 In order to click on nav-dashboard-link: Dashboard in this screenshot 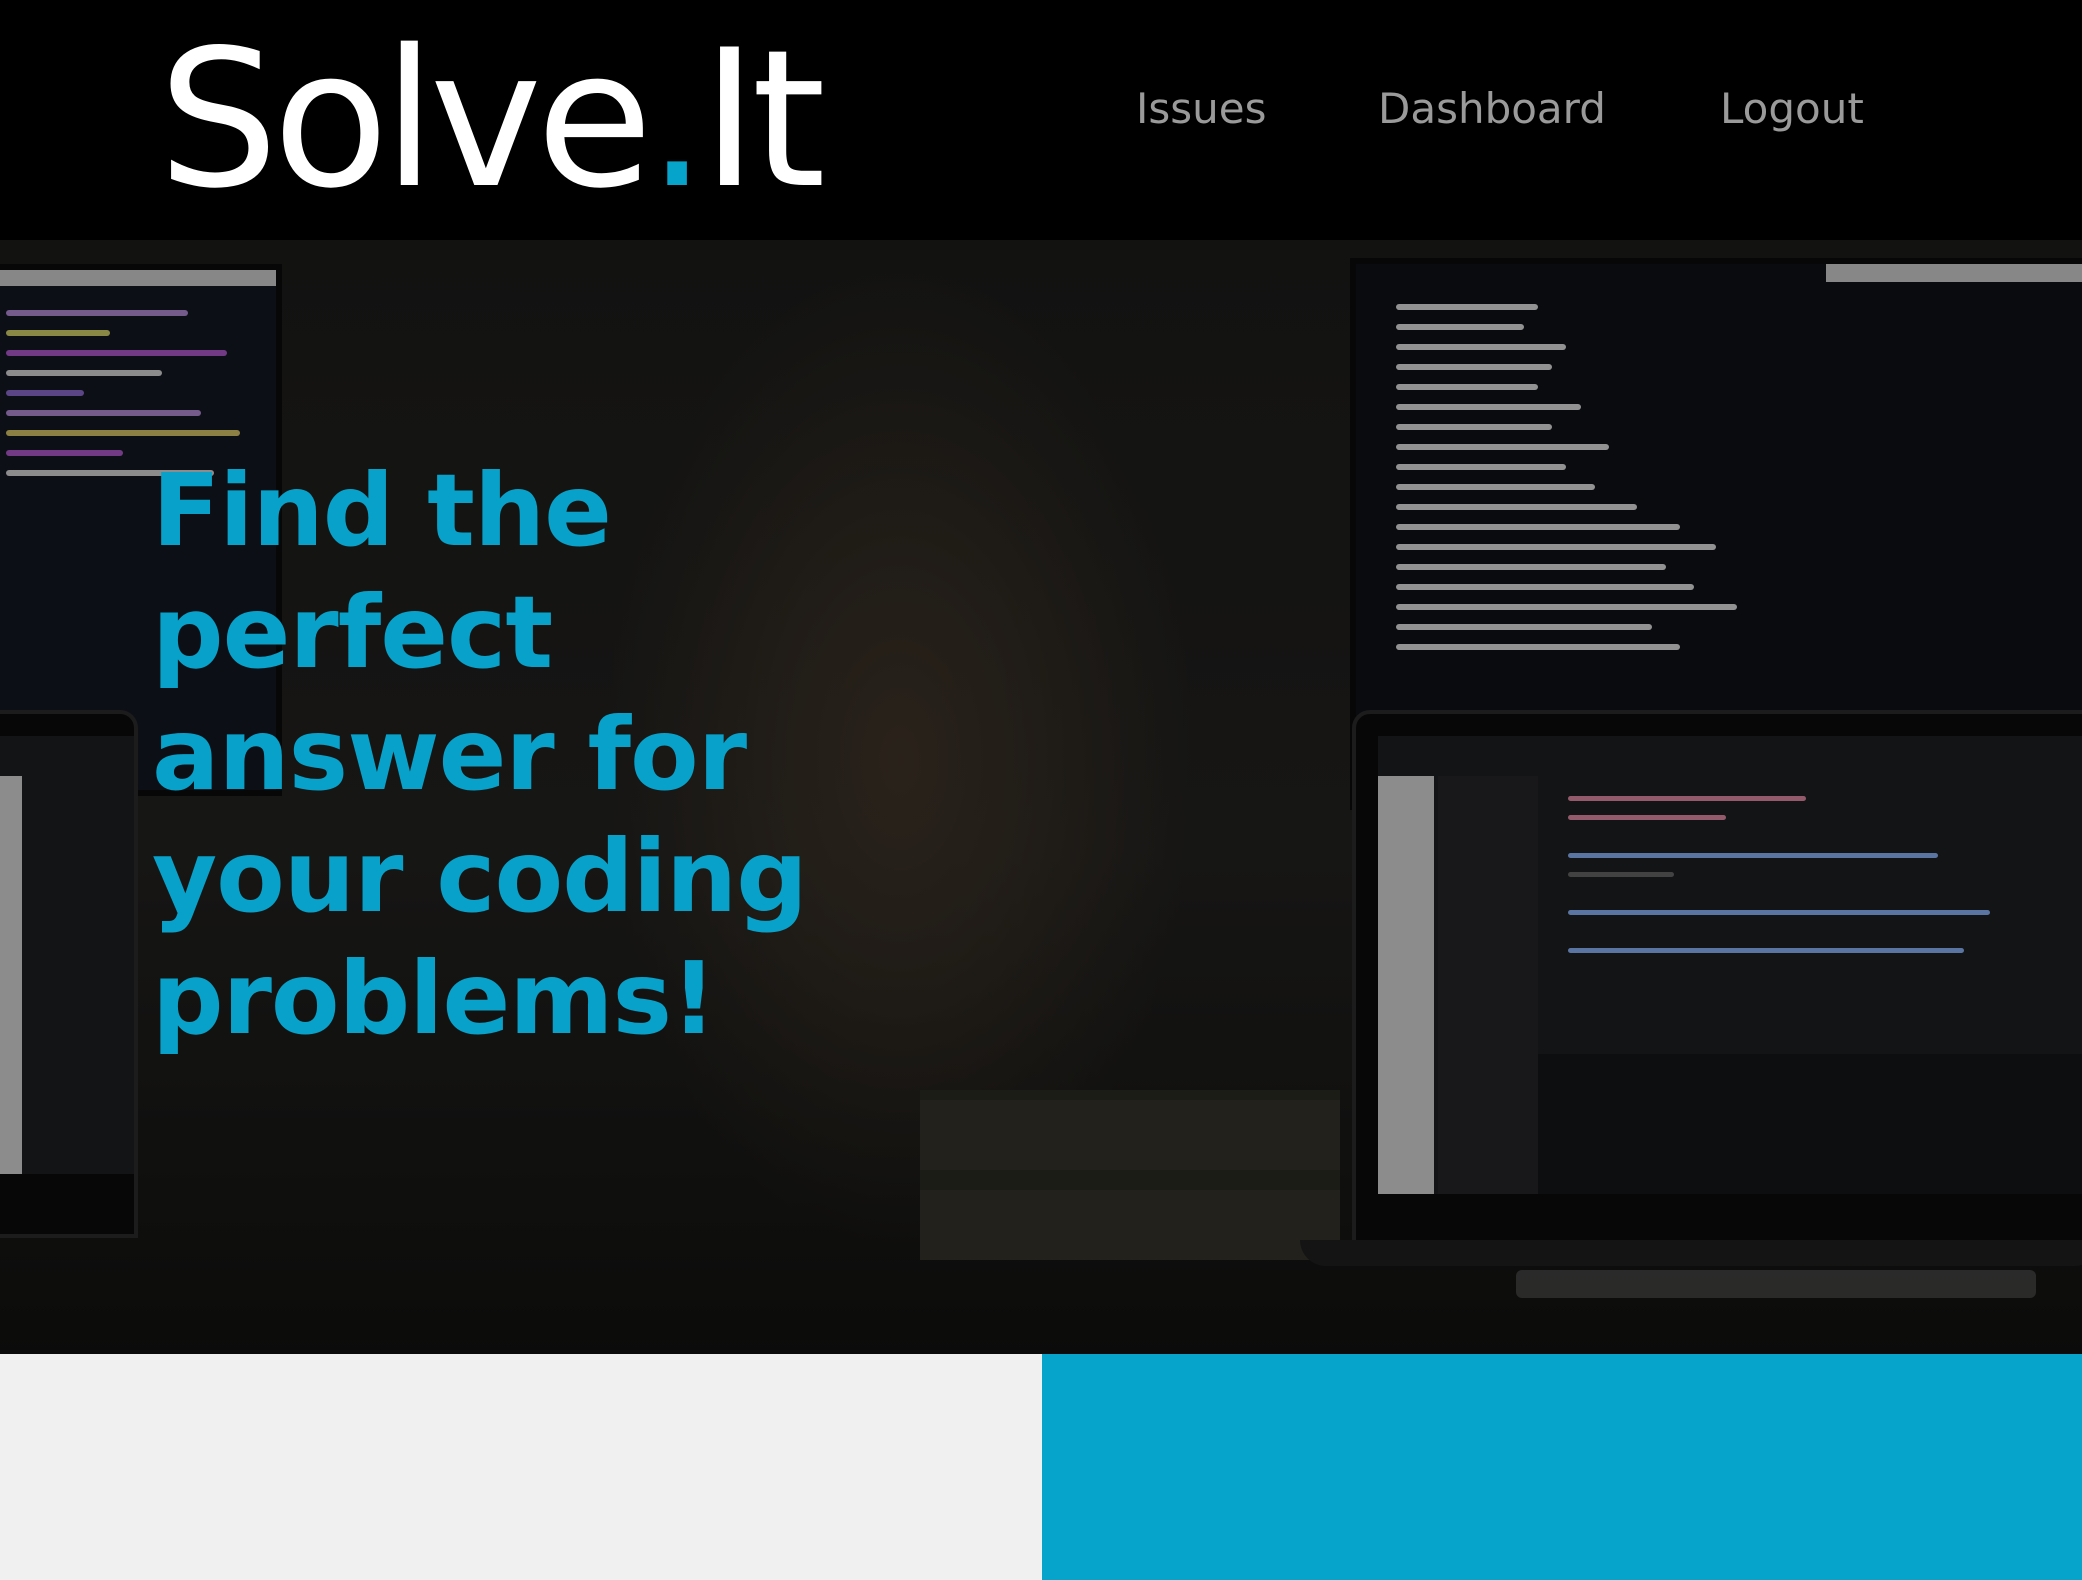, I will do `click(1492, 108)`.